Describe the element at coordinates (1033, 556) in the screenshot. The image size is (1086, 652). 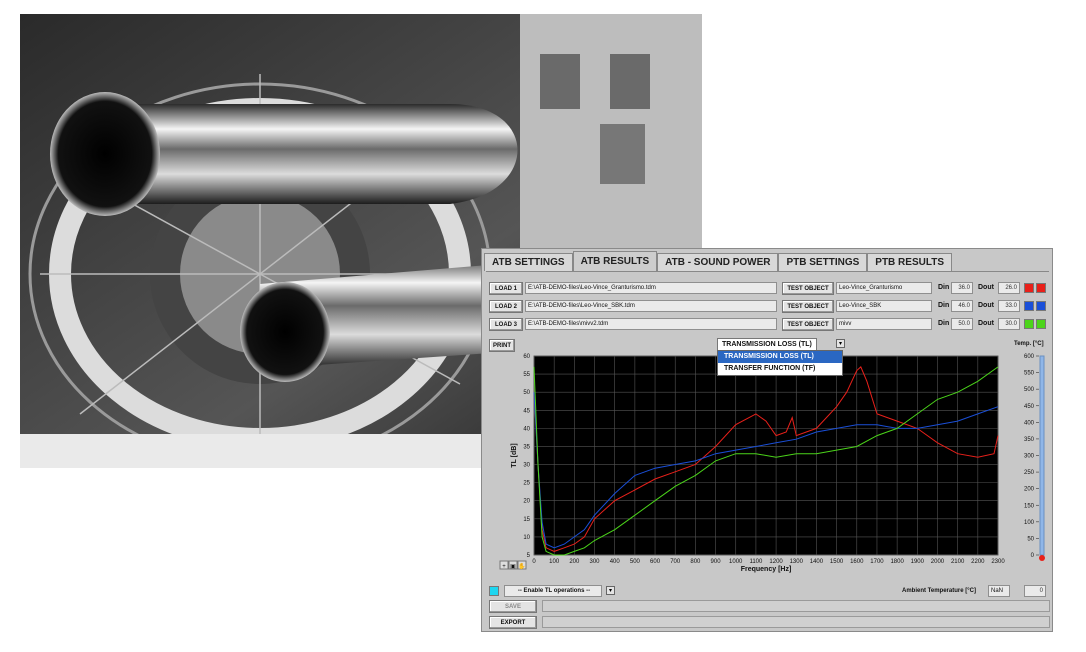
I see `temp-tick-label: 0` at that location.